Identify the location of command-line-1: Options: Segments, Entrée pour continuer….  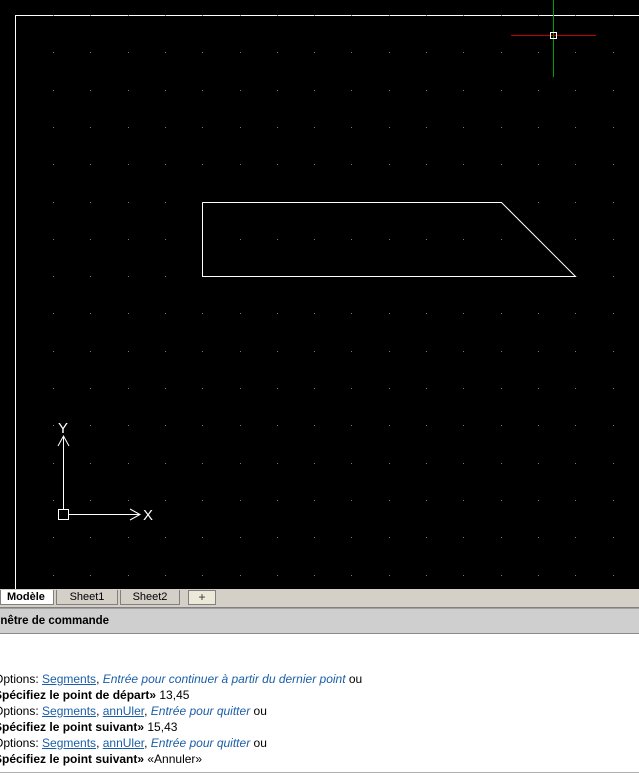
(181, 679).